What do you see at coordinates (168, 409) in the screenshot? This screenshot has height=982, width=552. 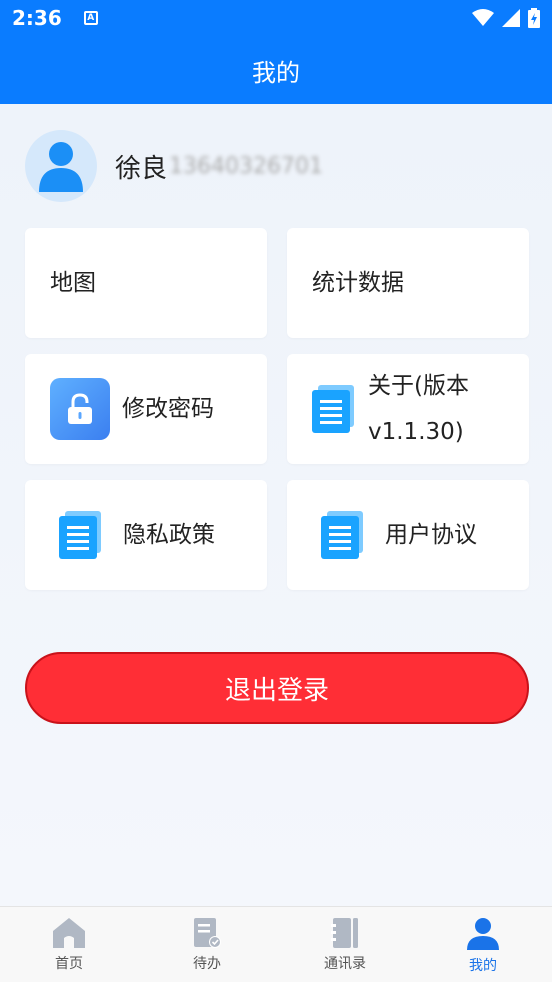 I see `change-password-label: 修改密码` at bounding box center [168, 409].